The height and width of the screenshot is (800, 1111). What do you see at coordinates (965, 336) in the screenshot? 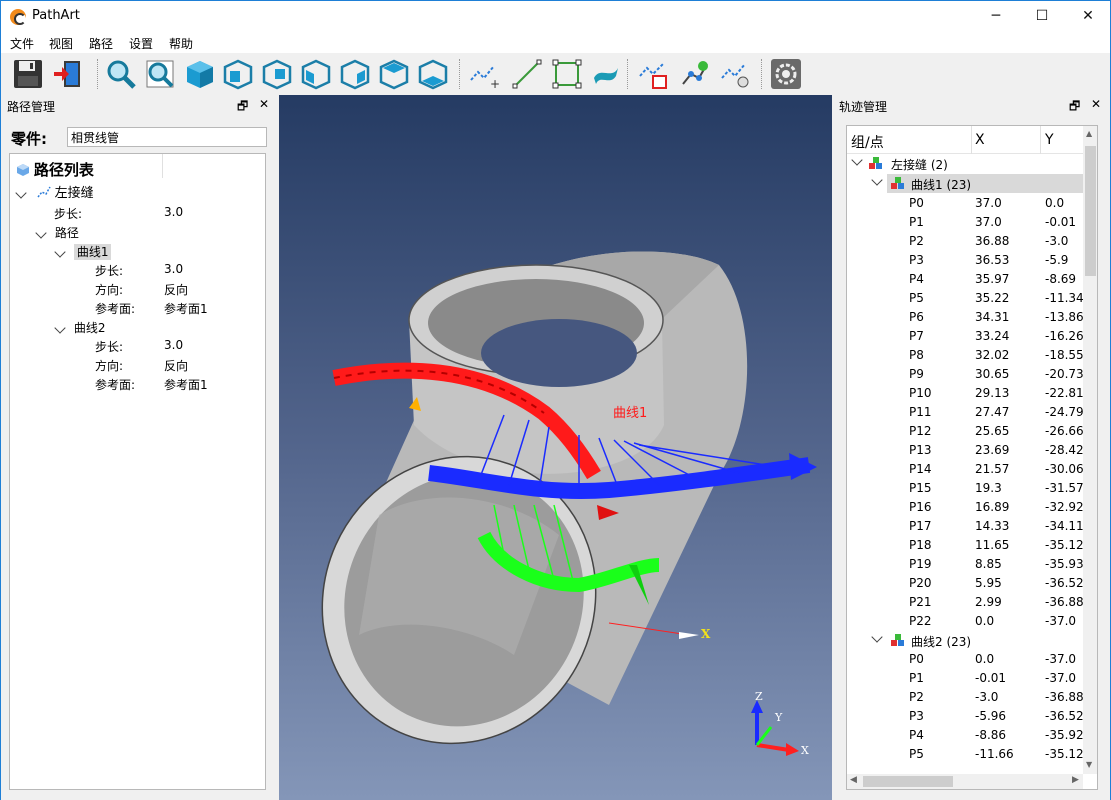
I see `point-row: P7 33.24 -16.26` at bounding box center [965, 336].